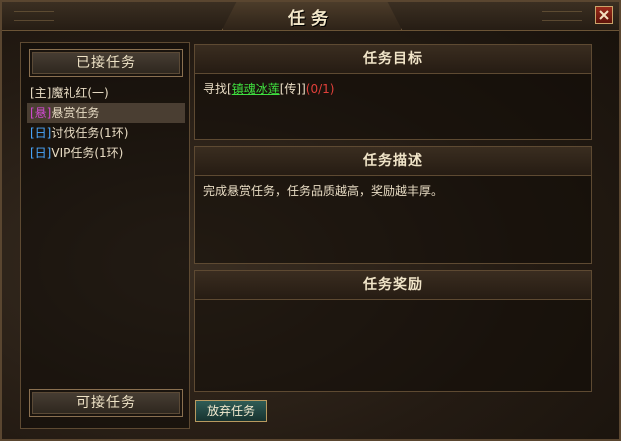  I want to click on window-title: 任务, so click(311, 19).